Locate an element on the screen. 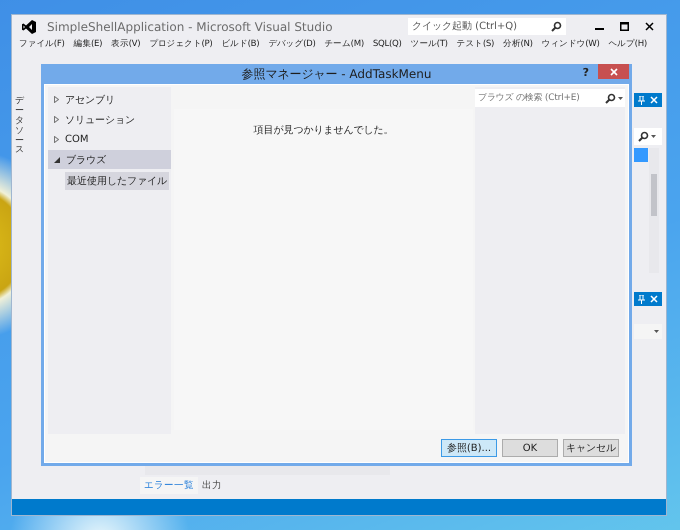 The height and width of the screenshot is (530, 680). expanded-arrow-icon is located at coordinates (57, 159).